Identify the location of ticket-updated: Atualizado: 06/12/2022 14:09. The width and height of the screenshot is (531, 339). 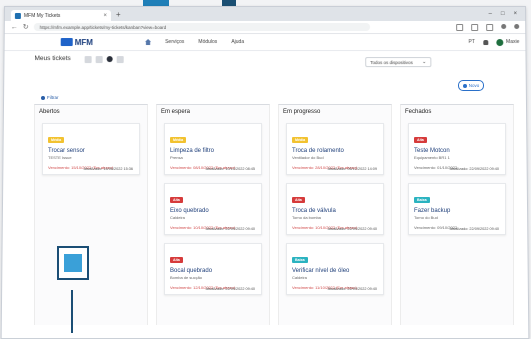
(352, 169).